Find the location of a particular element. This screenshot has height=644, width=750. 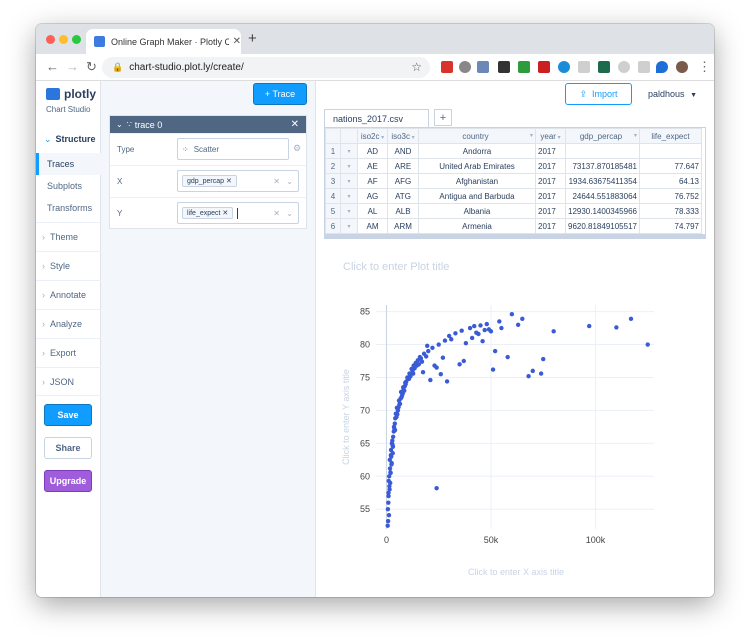

plotly-logo: plotly is located at coordinates (71, 94).